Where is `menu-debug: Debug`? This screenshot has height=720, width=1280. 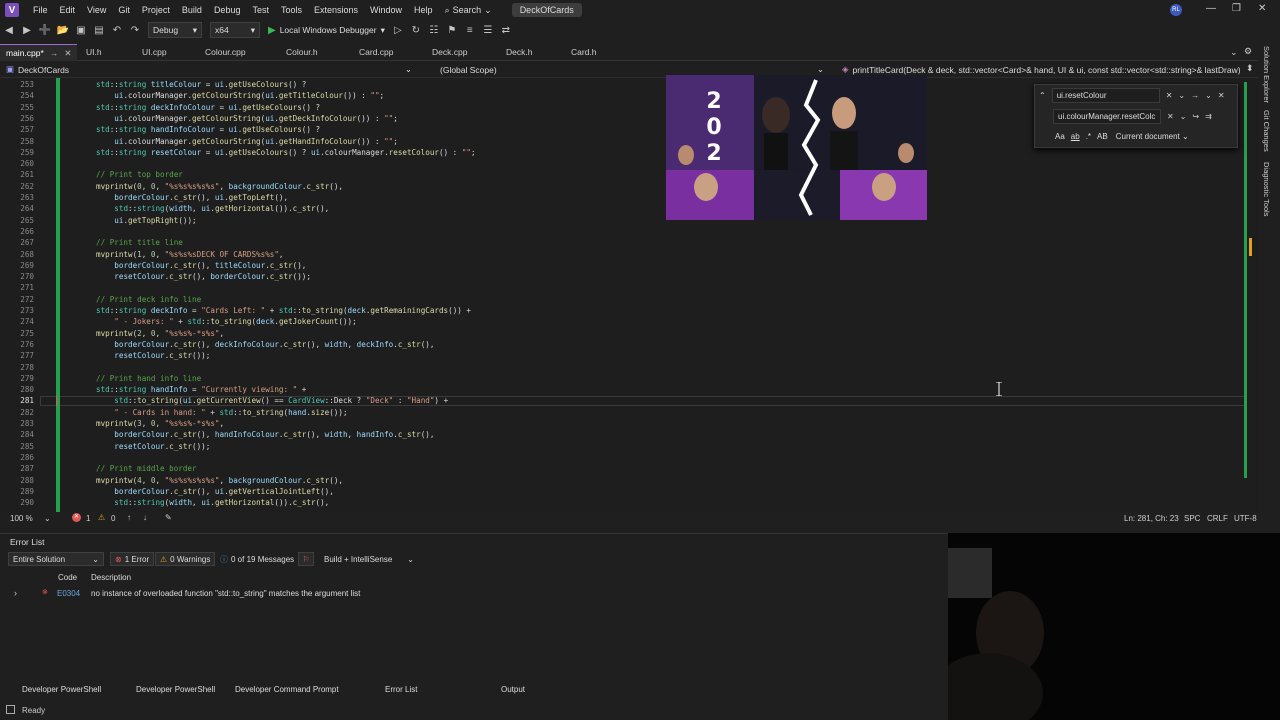
menu-debug: Debug is located at coordinates (227, 10).